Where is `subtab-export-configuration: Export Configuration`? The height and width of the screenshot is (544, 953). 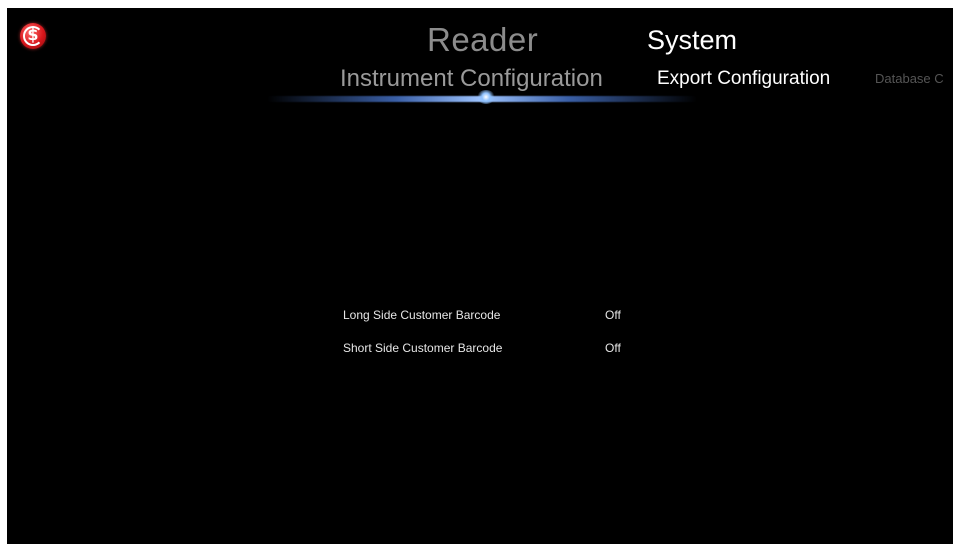 subtab-export-configuration: Export Configuration is located at coordinates (743, 79).